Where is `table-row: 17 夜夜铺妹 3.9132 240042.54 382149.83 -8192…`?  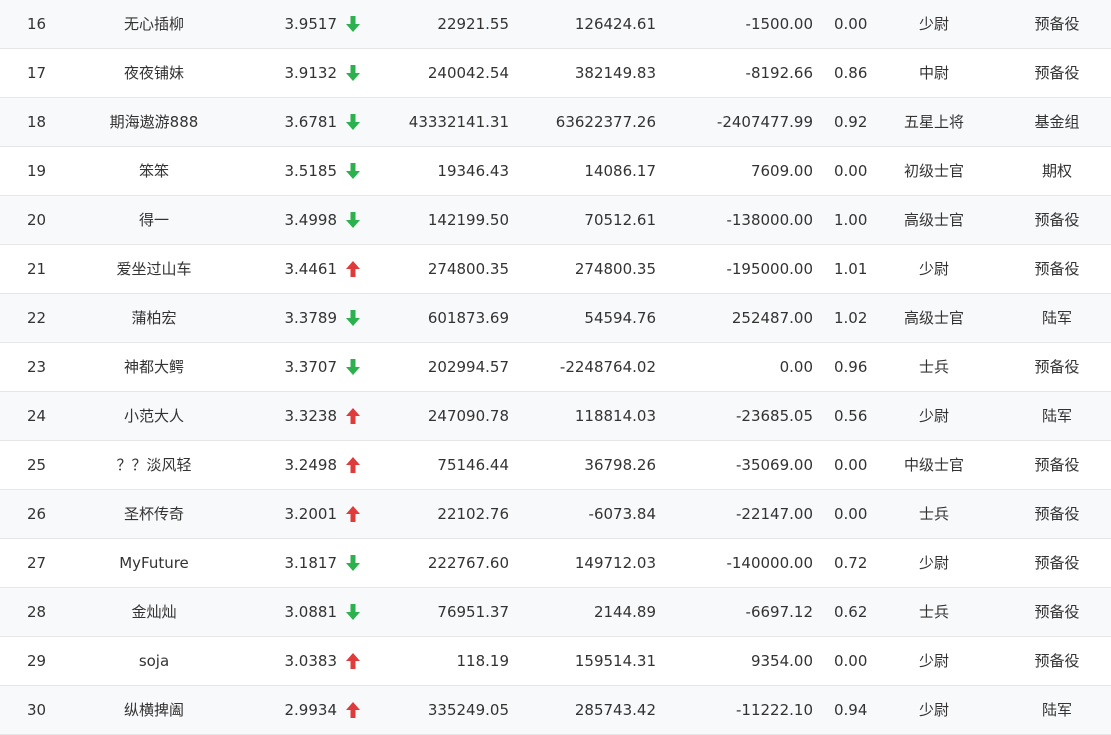 table-row: 17 夜夜铺妹 3.9132 240042.54 382149.83 -8192… is located at coordinates (555, 73).